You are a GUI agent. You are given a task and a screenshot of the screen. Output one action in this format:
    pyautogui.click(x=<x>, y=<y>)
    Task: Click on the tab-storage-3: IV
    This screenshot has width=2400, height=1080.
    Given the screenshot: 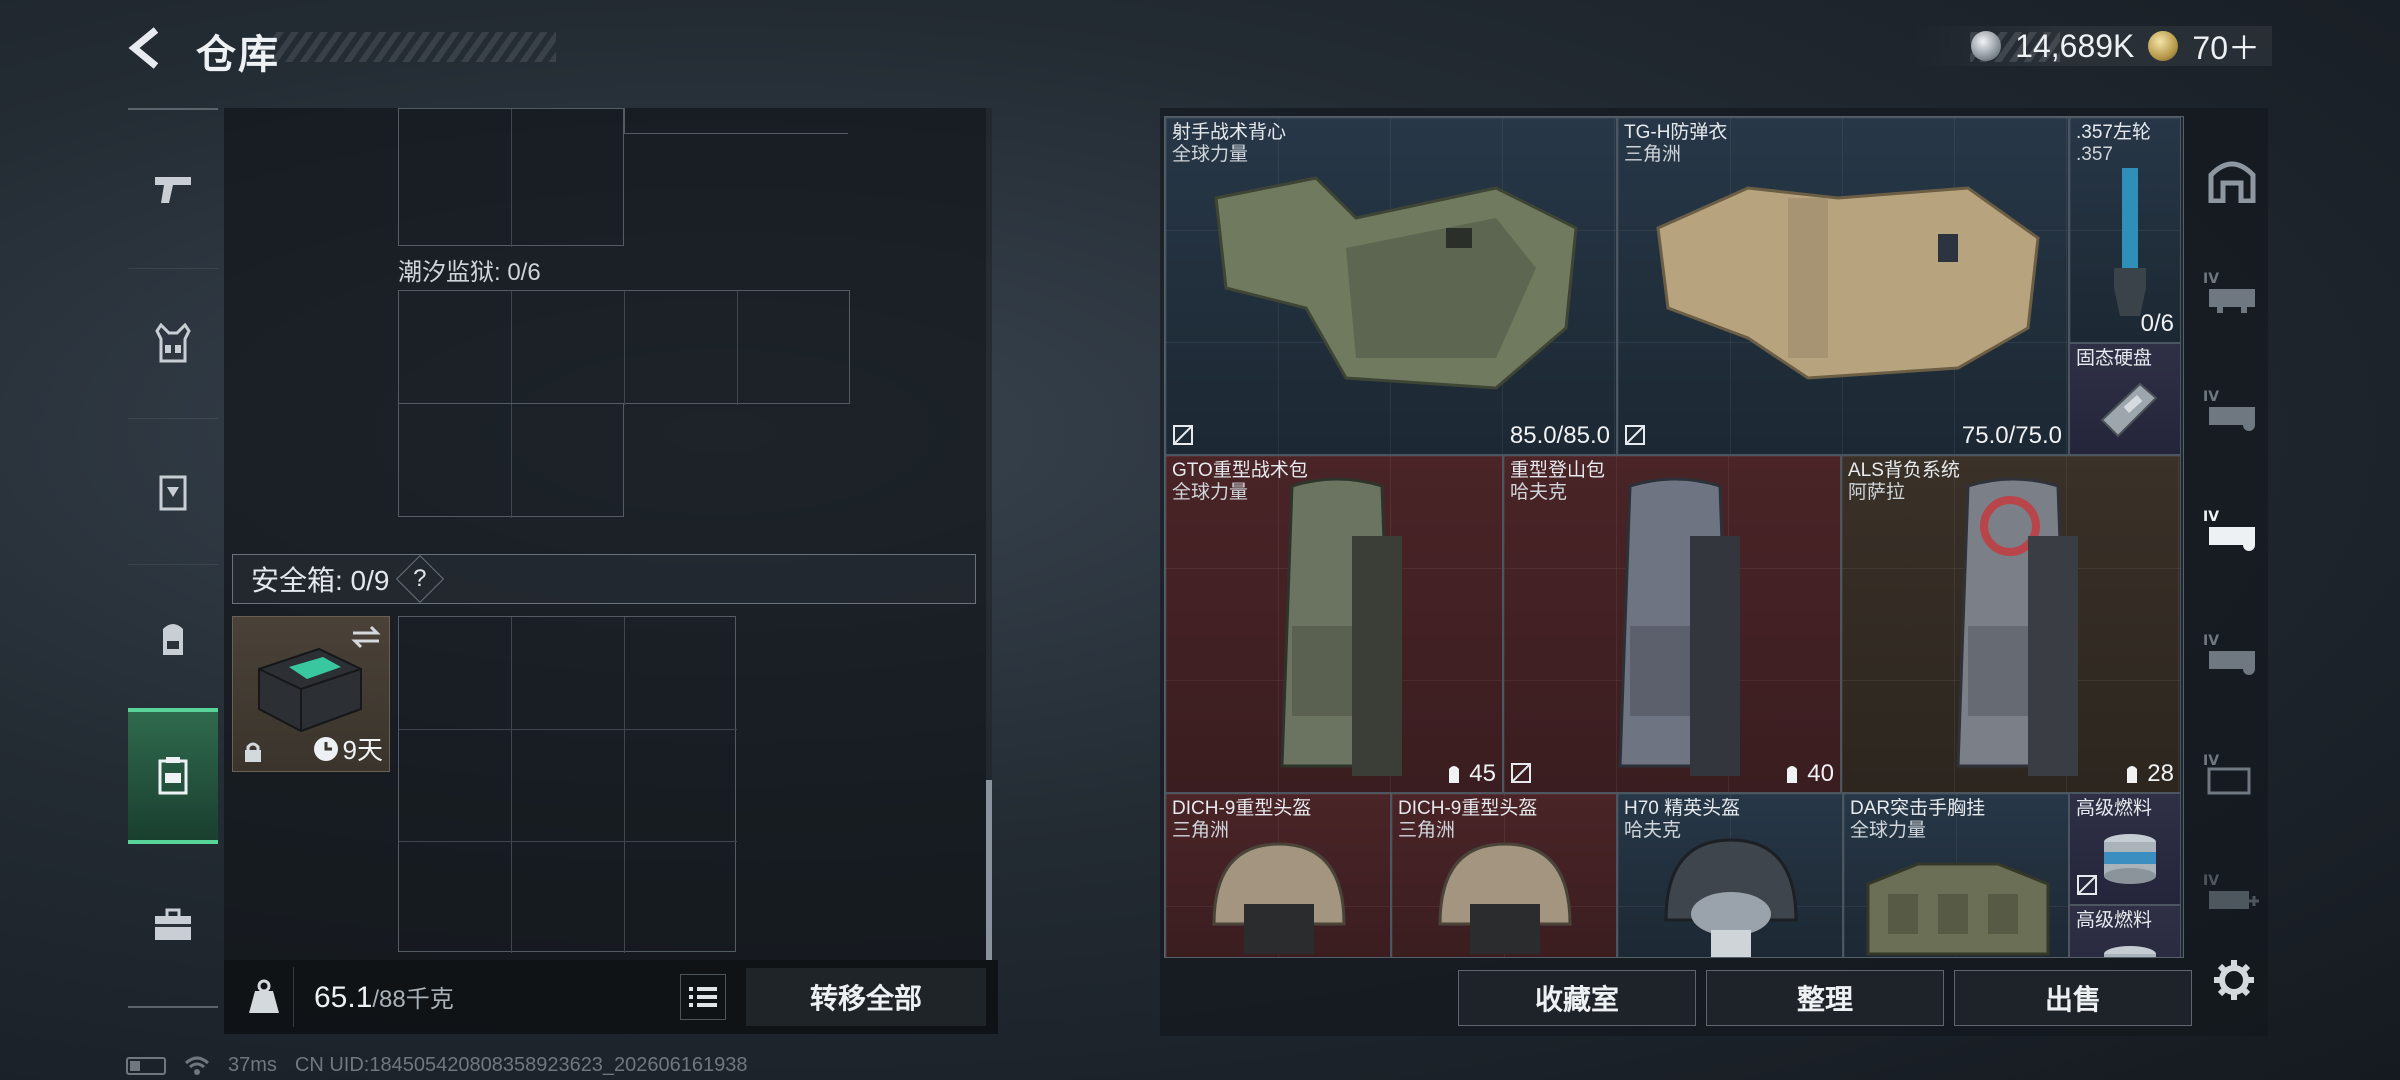 What is the action you would take?
    pyautogui.click(x=2232, y=530)
    